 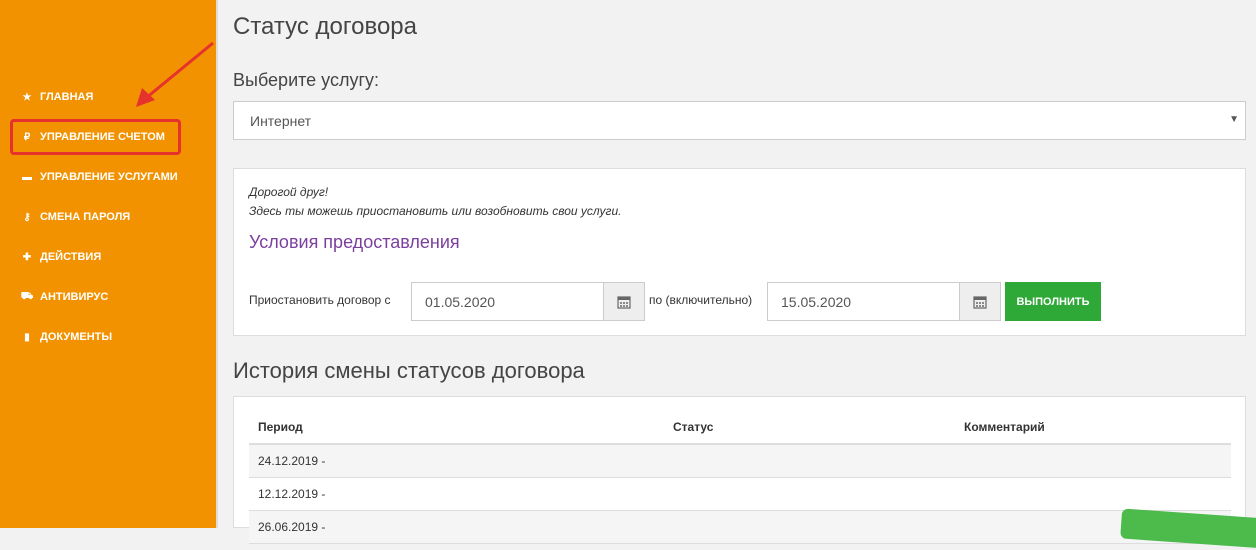 I want to click on table-header: Период Статус Комментарий, so click(x=740, y=432).